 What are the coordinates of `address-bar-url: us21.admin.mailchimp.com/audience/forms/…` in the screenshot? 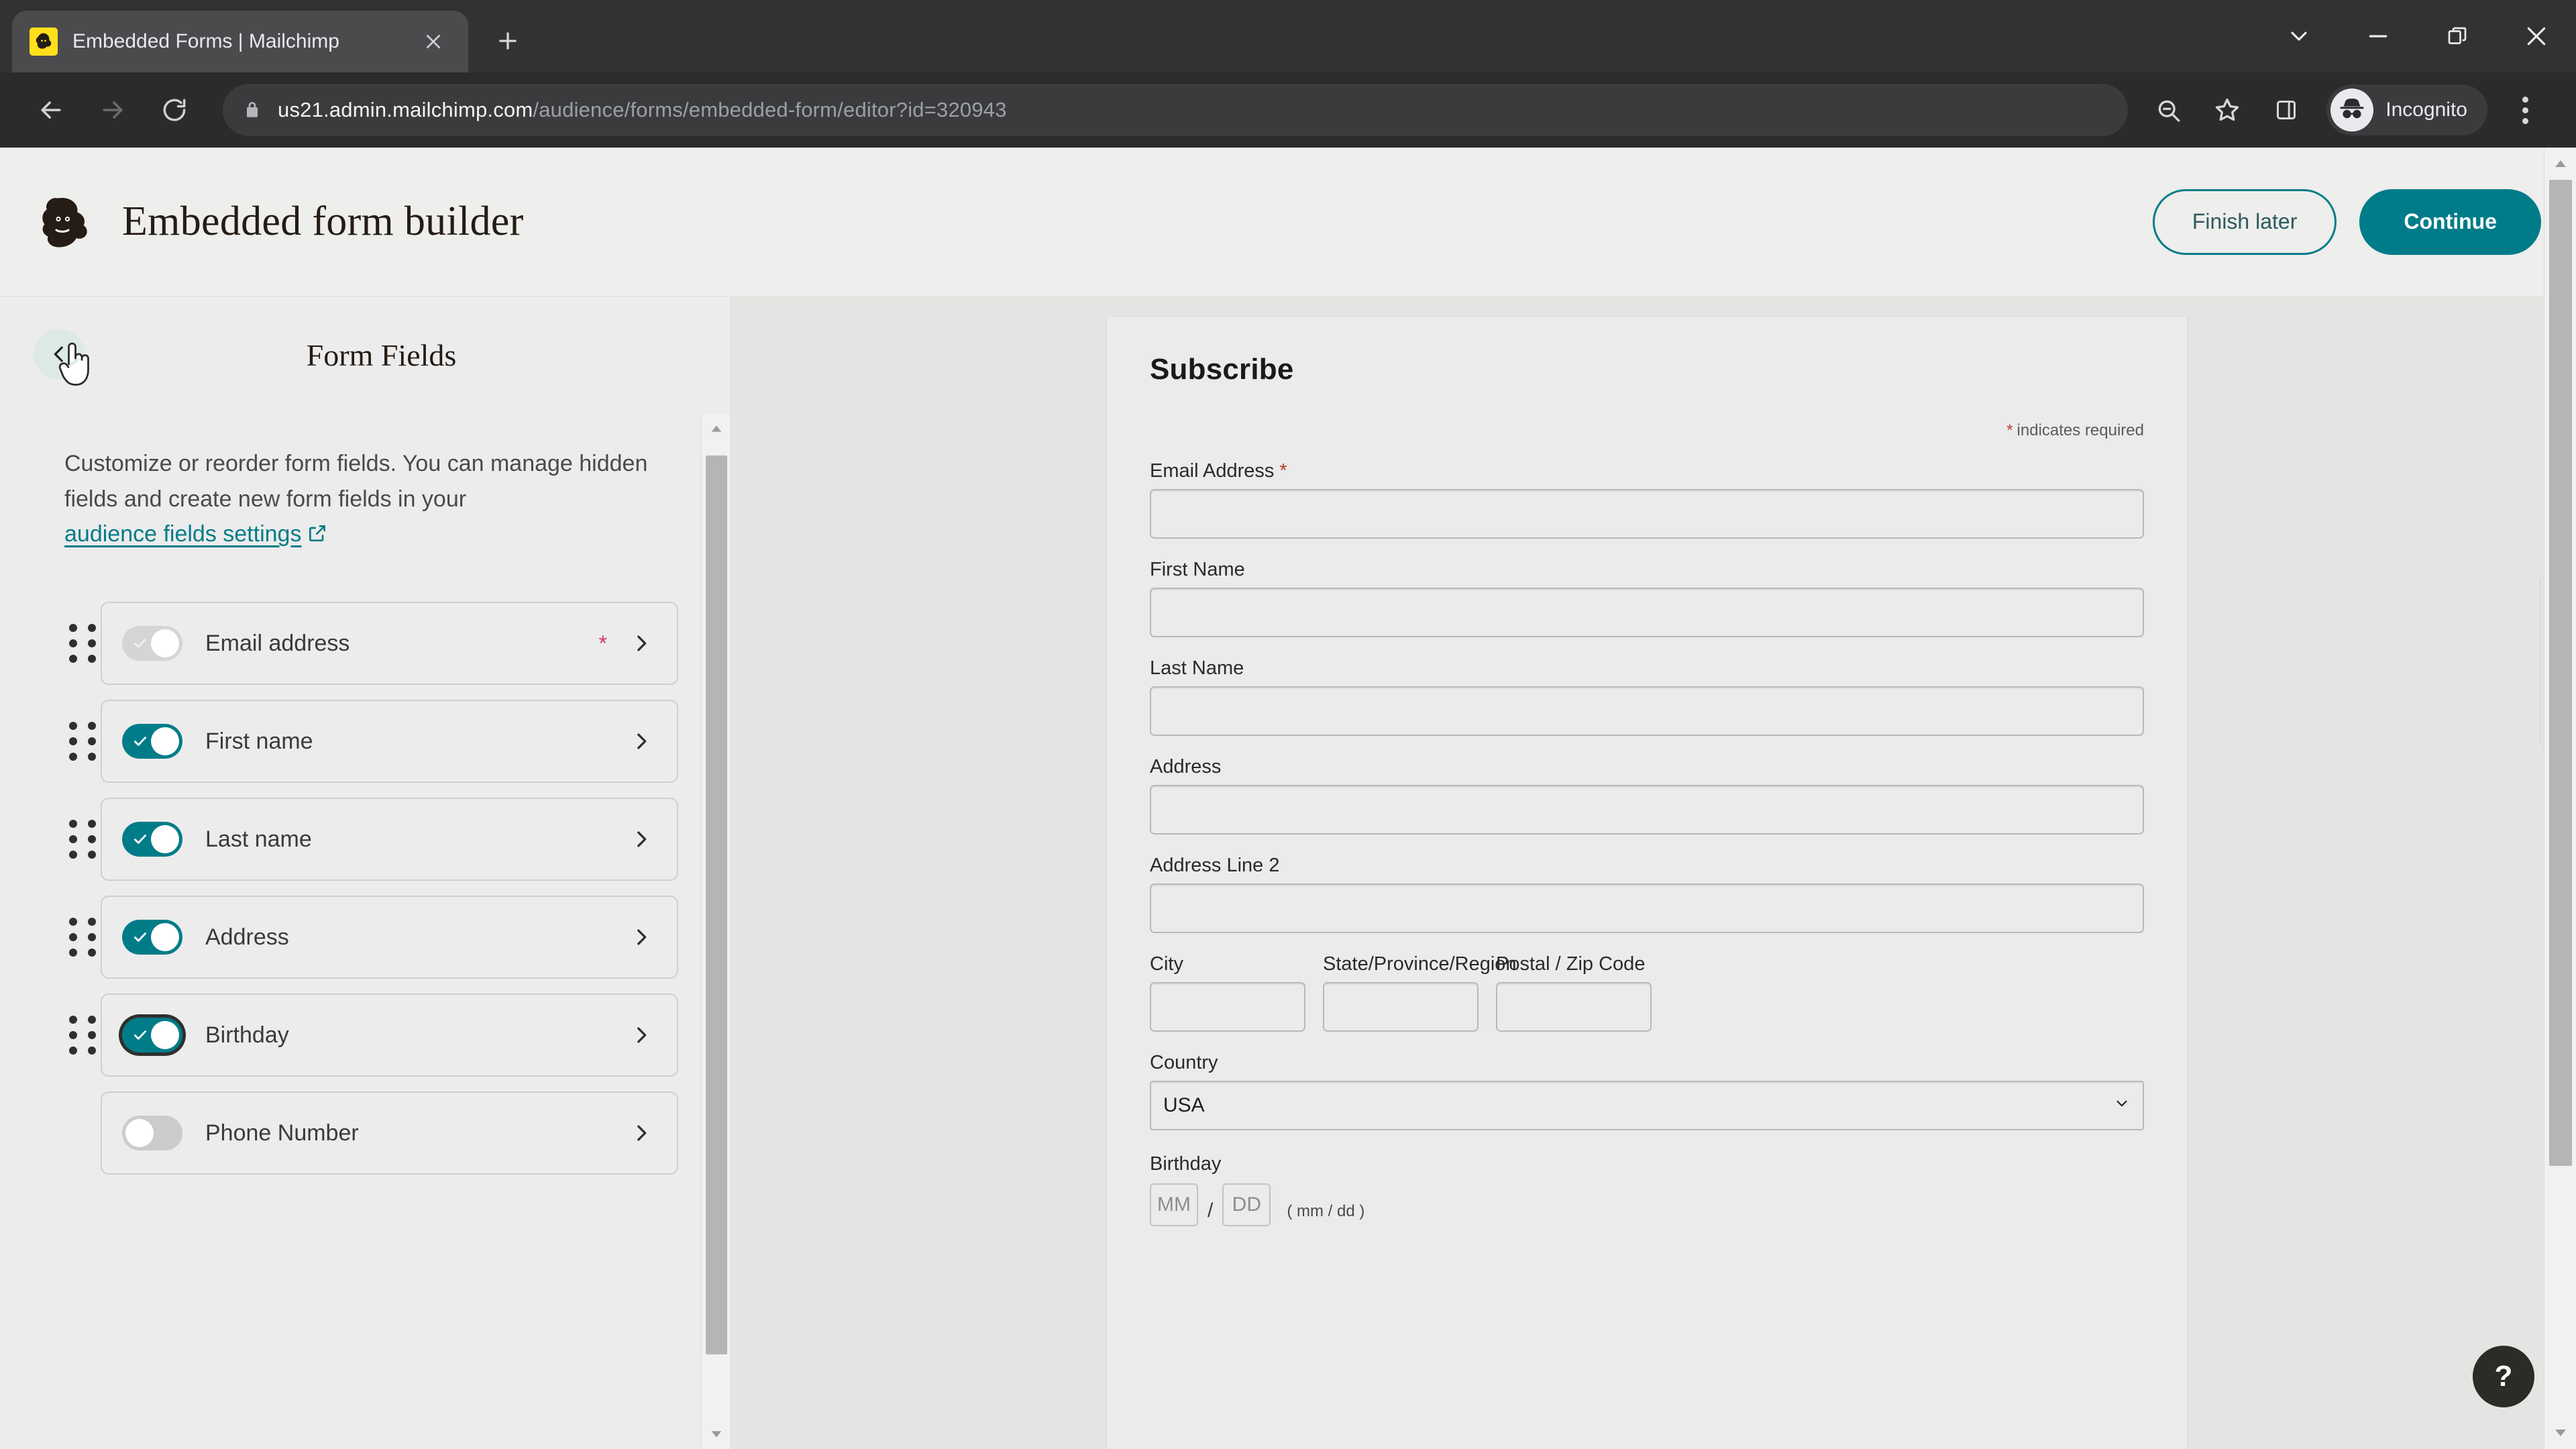 It's located at (642, 110).